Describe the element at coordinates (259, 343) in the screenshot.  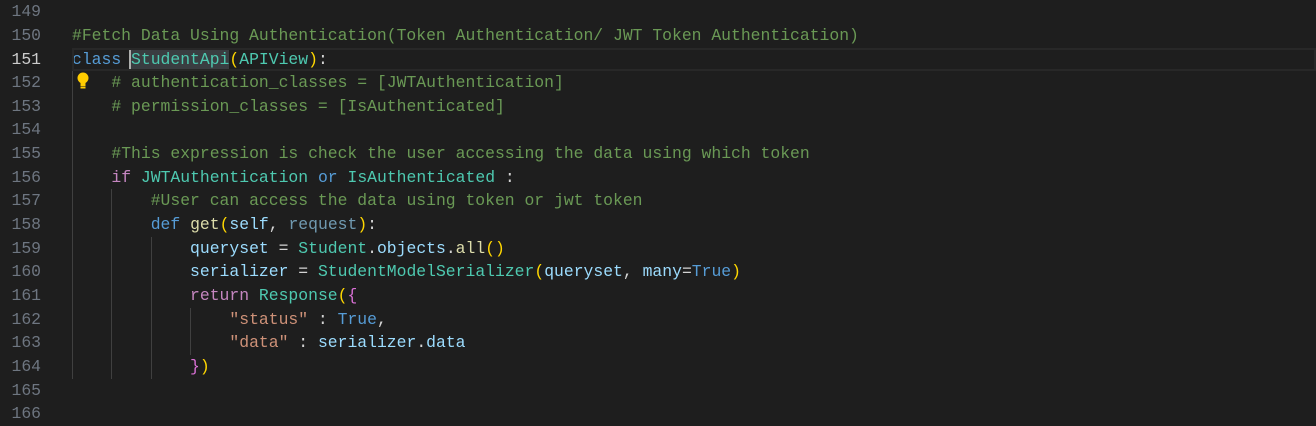
I see `code-token: "data"` at that location.